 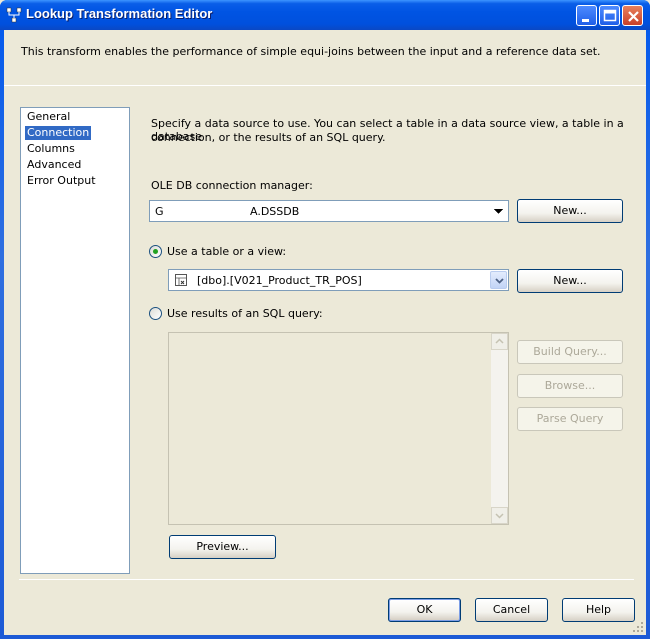 What do you see at coordinates (227, 251) in the screenshot?
I see `use-table-label: Use a table or a view:` at bounding box center [227, 251].